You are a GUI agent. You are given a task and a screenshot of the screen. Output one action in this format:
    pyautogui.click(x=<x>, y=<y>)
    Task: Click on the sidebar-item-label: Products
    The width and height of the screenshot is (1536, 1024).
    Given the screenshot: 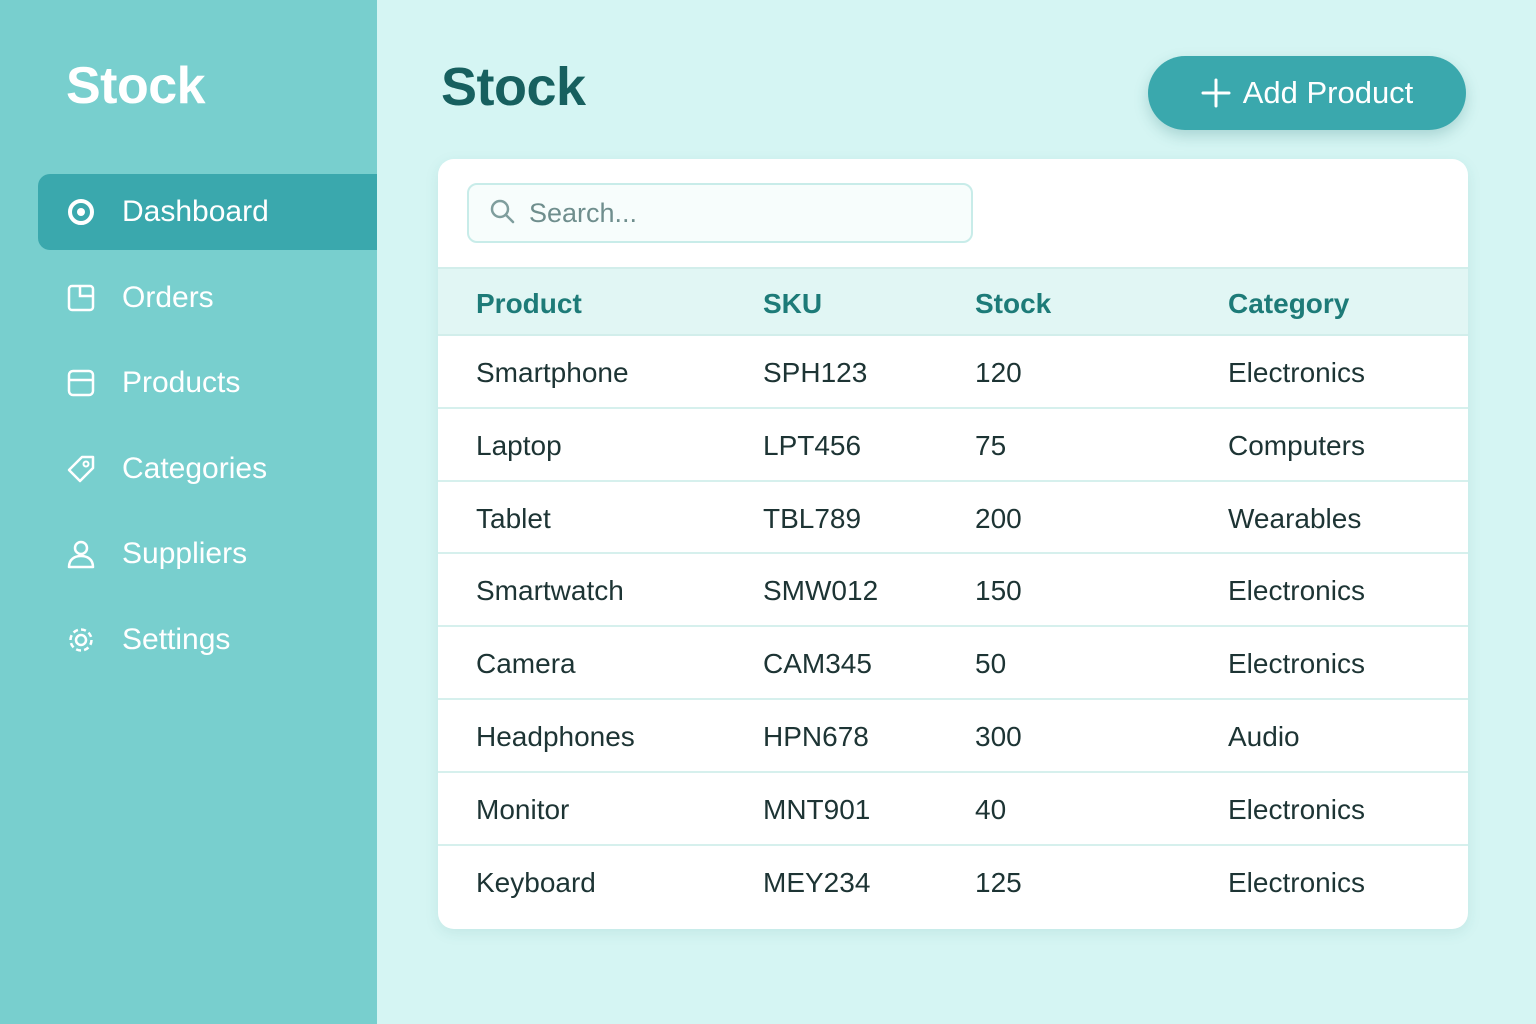 What is the action you would take?
    pyautogui.click(x=181, y=382)
    